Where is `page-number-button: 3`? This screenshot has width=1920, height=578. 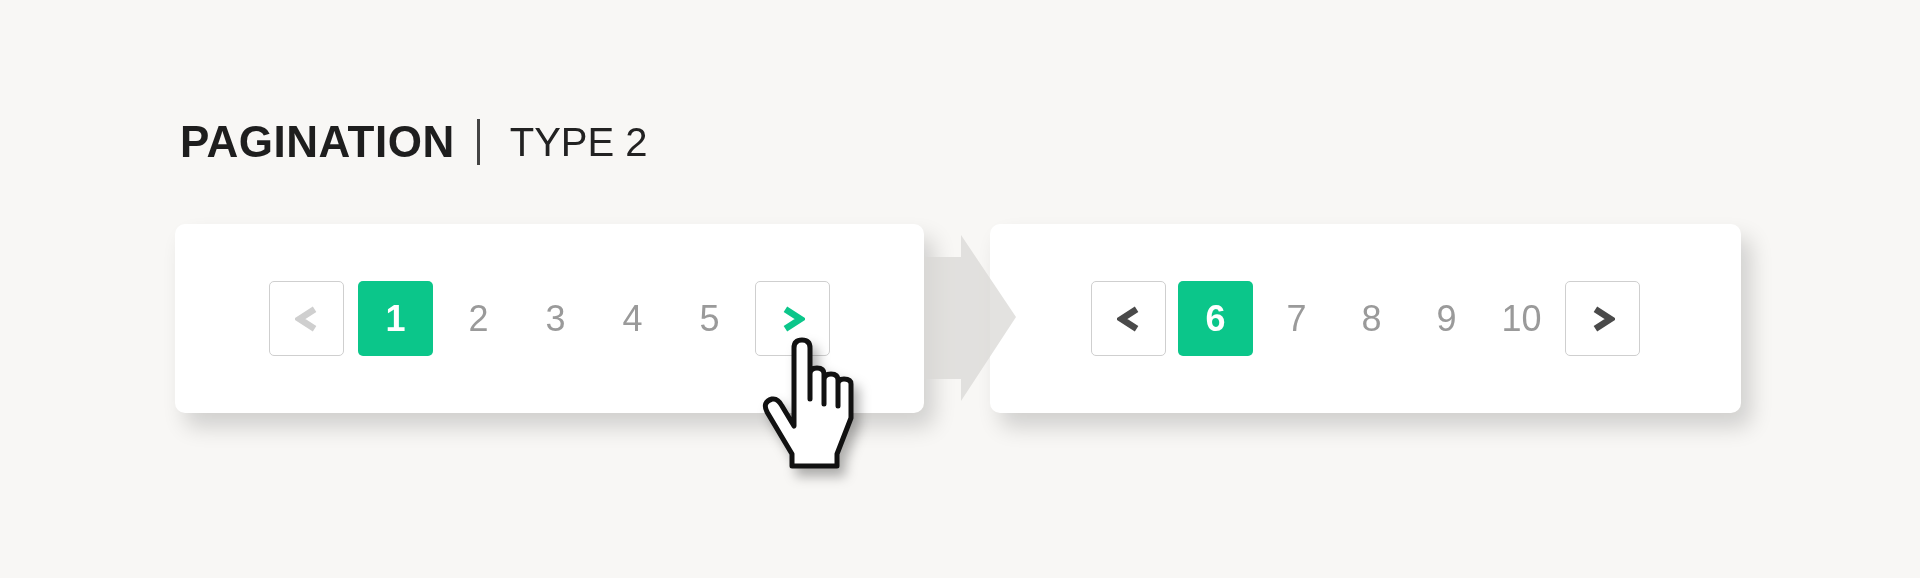
page-number-button: 3 is located at coordinates (555, 318).